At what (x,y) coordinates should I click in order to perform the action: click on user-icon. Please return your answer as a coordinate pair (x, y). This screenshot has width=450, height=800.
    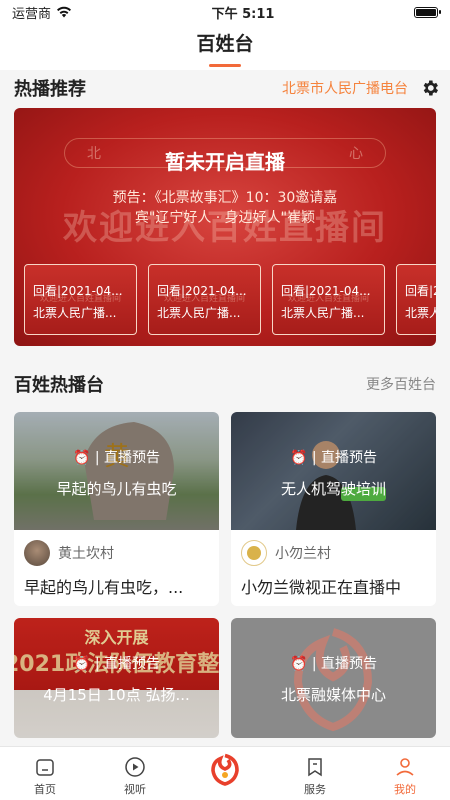
    Looking at the image, I should click on (405, 767).